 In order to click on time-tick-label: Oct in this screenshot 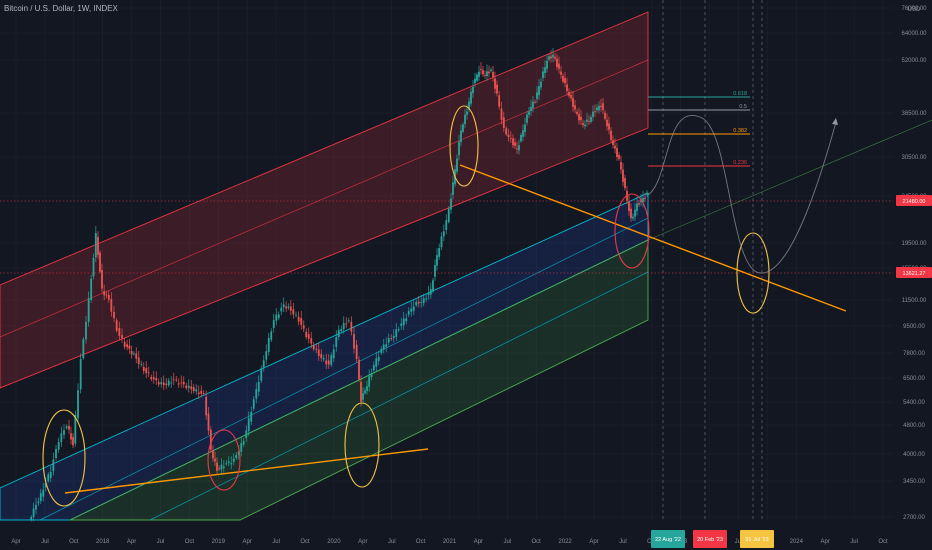, I will do `click(421, 542)`.